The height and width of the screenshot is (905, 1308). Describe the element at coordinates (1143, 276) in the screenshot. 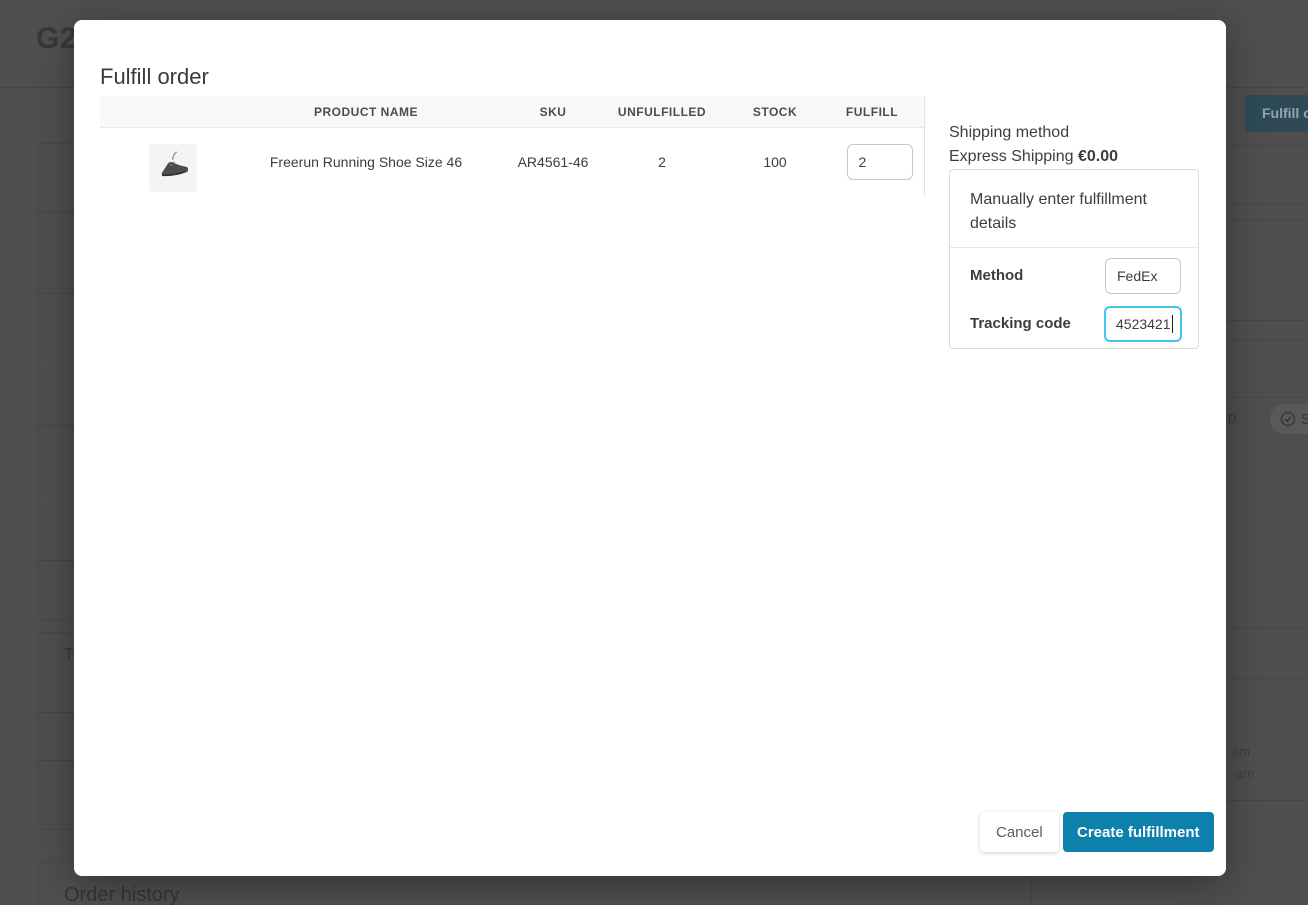

I see `method-input` at that location.